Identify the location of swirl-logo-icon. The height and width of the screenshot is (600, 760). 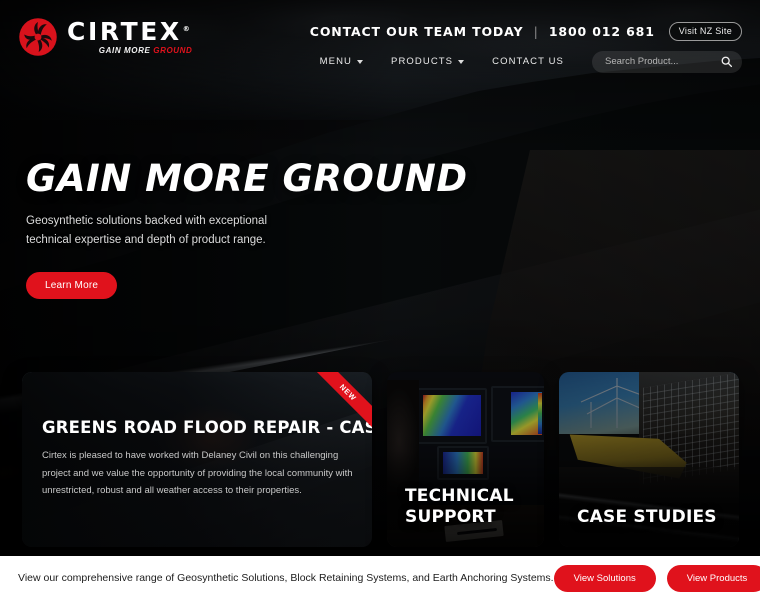
(38, 37).